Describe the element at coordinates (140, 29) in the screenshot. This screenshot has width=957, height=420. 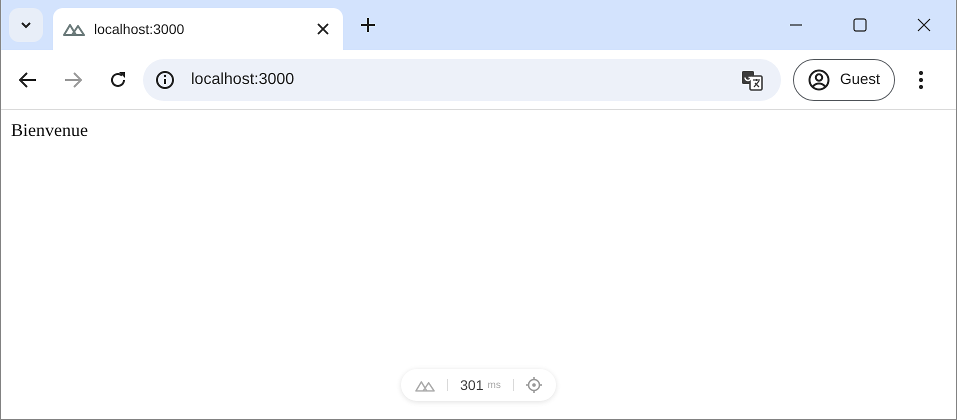
I see `tab-title: localhost:3000` at that location.